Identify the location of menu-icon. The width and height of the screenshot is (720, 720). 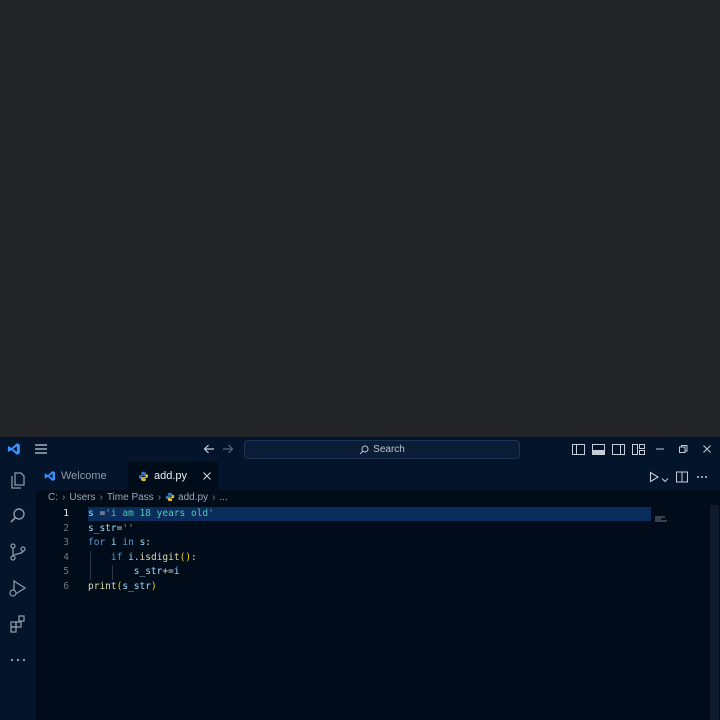
(41, 449).